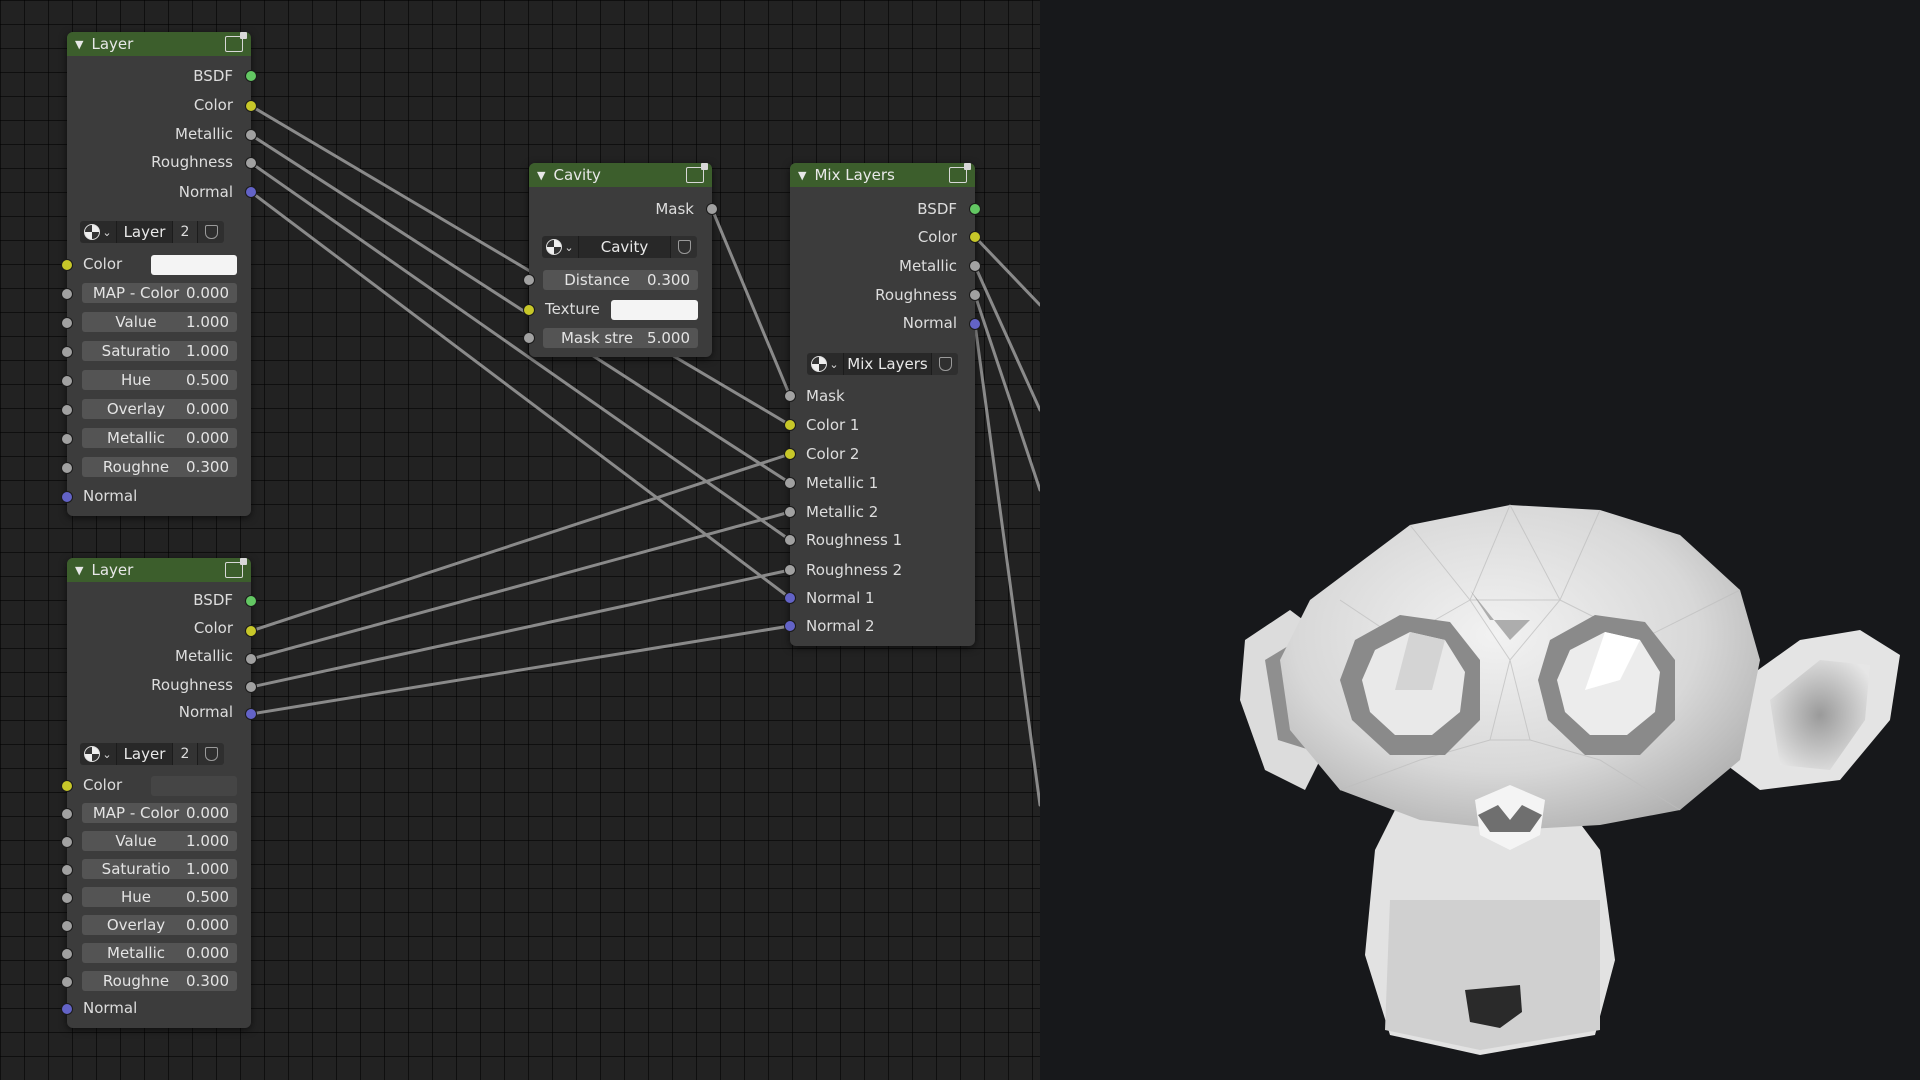  Describe the element at coordinates (790, 512) in the screenshot. I see `input-metallic2-socket` at that location.